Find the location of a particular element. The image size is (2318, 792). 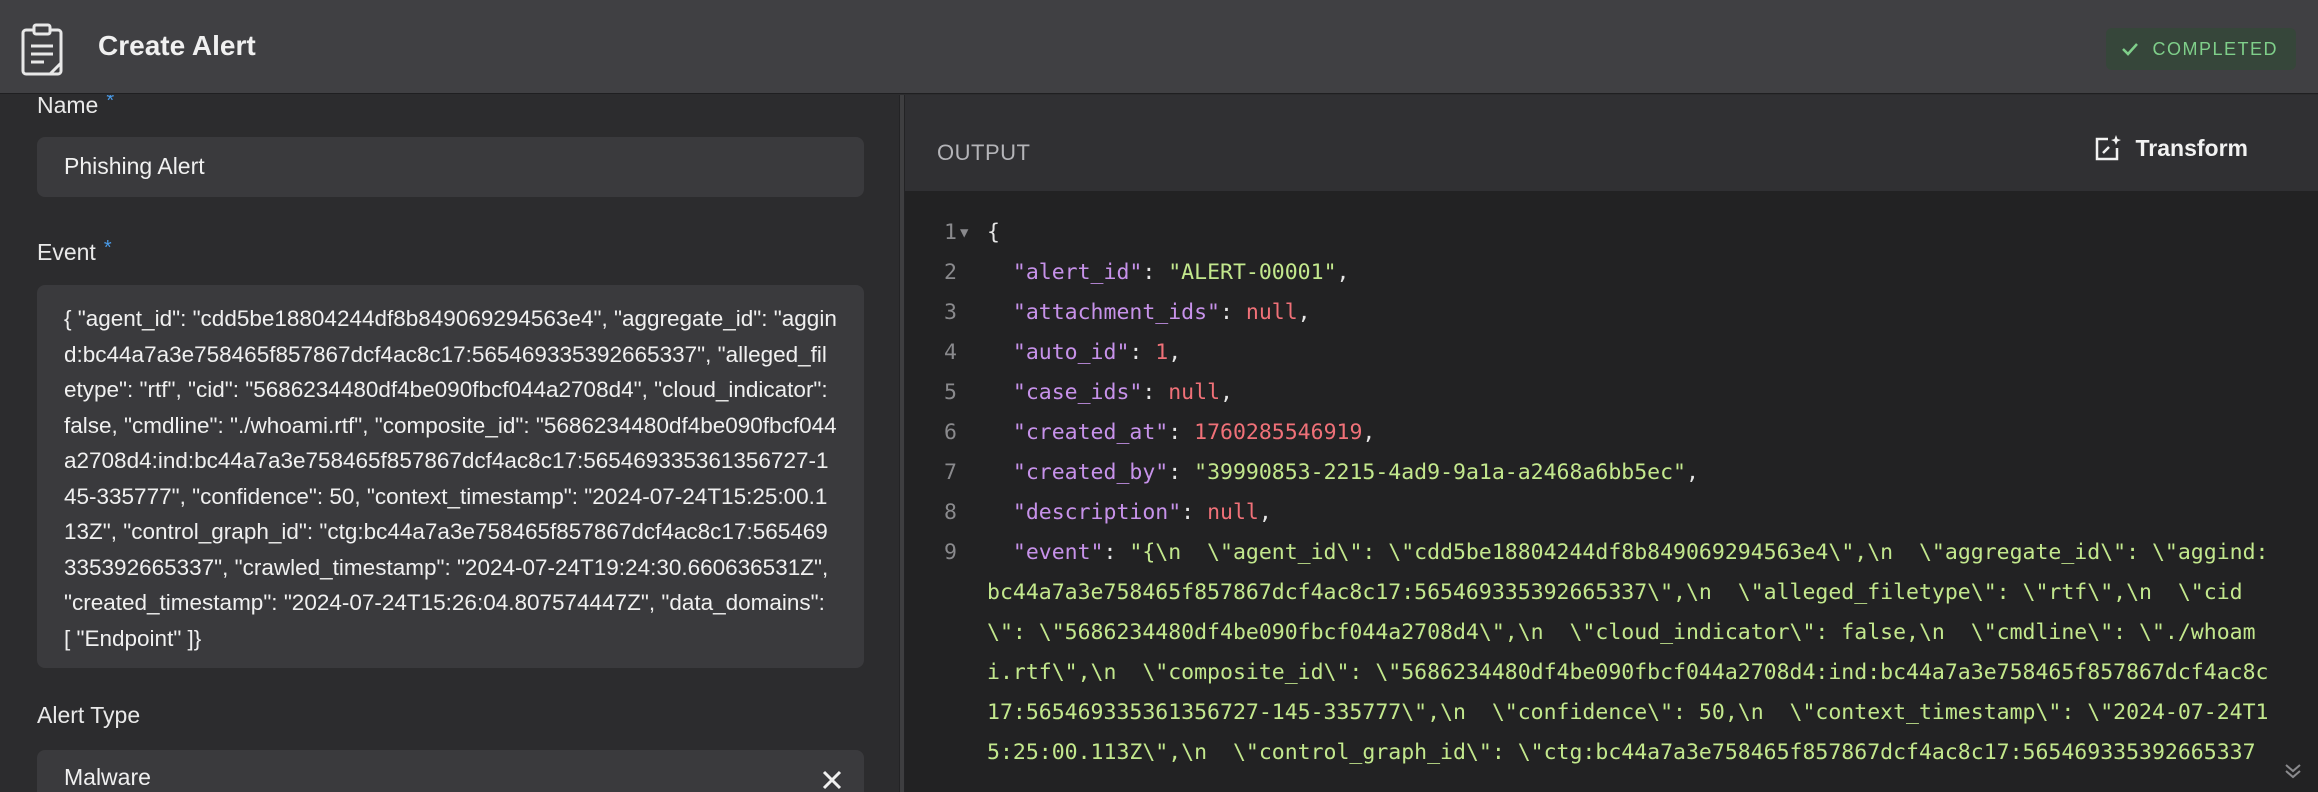

json-key: "auto_id" is located at coordinates (1071, 352).